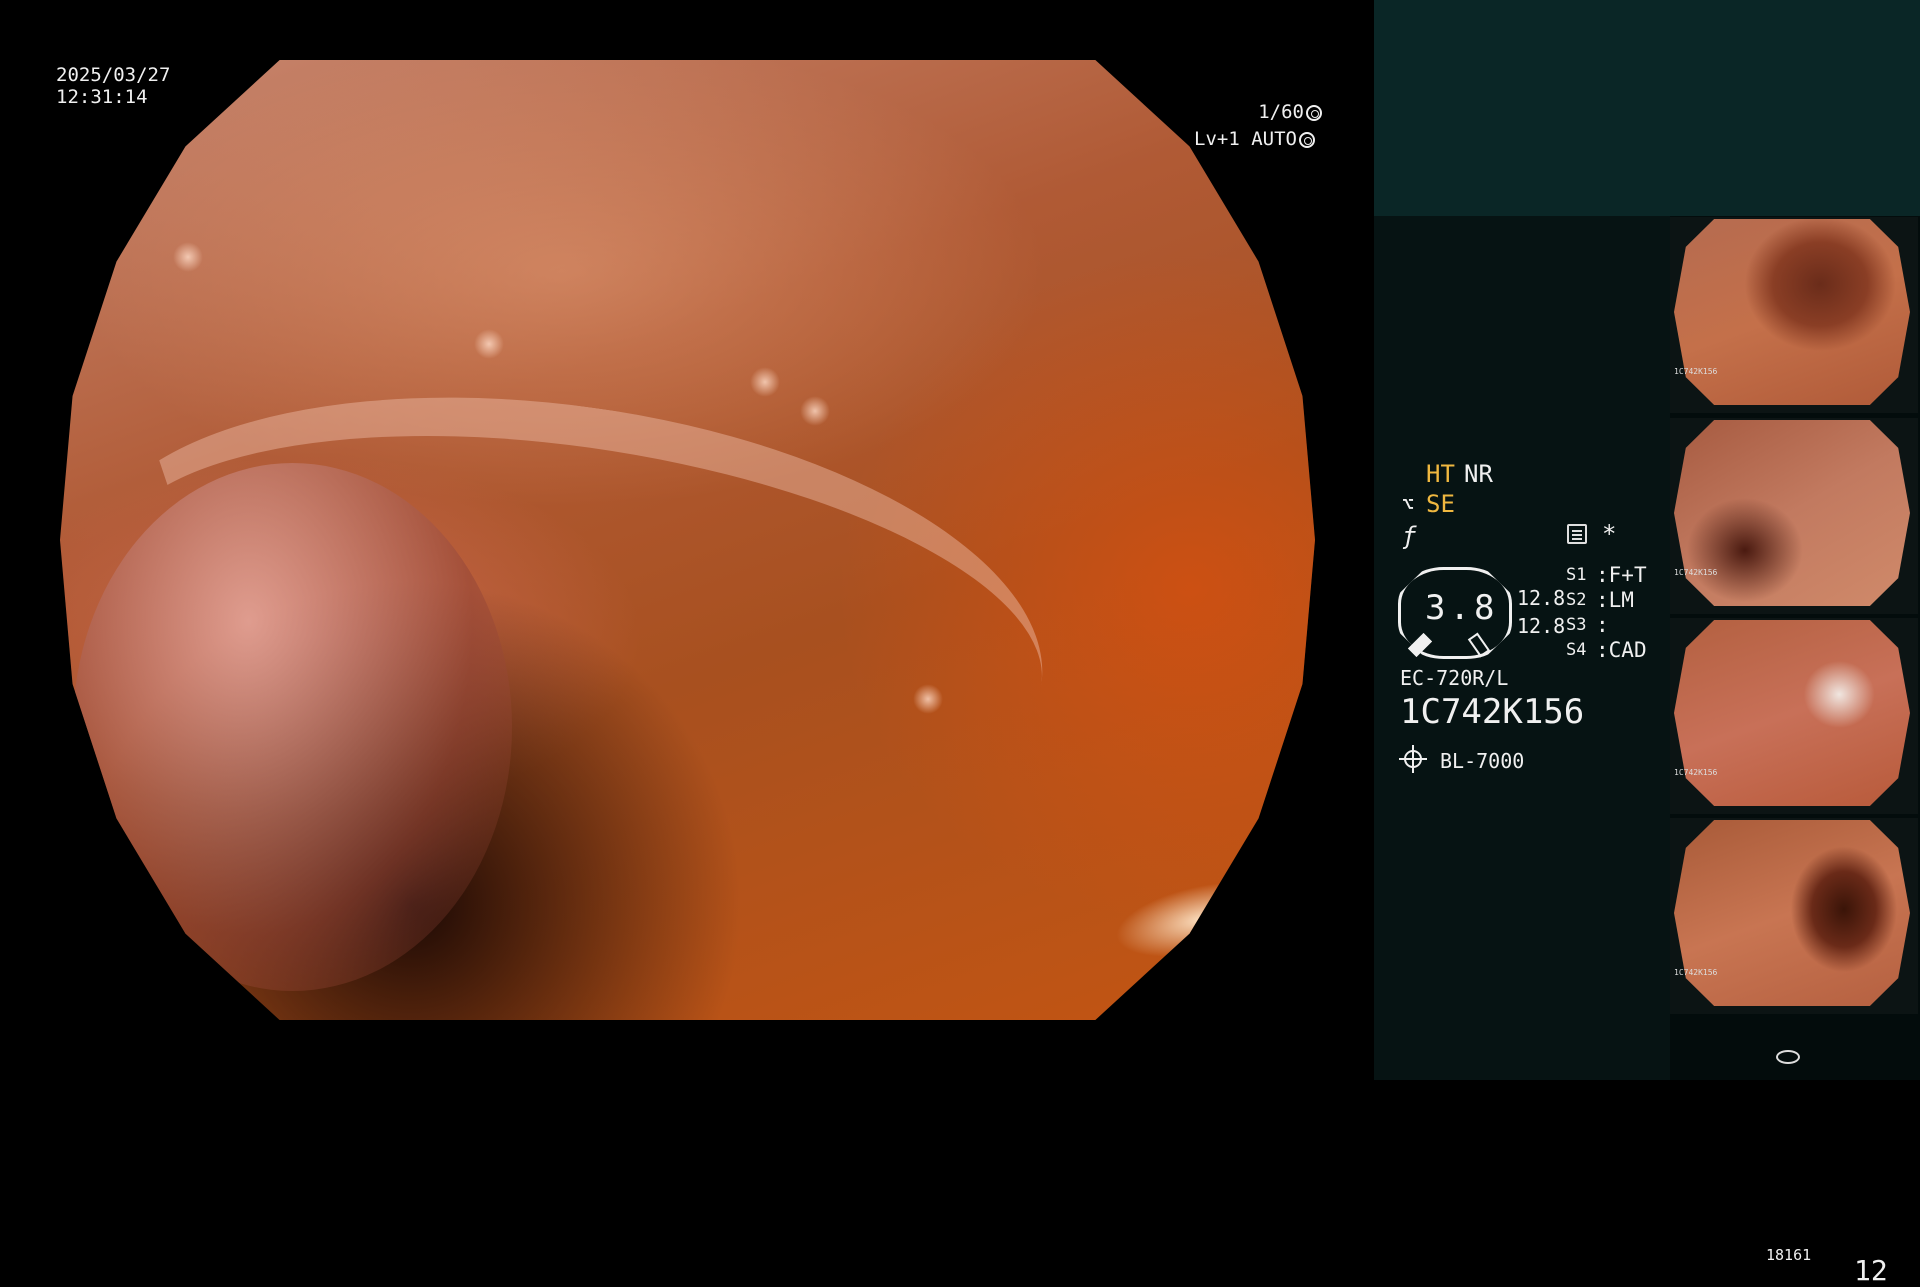 The height and width of the screenshot is (1287, 1920). Describe the element at coordinates (1577, 534) in the screenshot. I see `menu-list-icon` at that location.